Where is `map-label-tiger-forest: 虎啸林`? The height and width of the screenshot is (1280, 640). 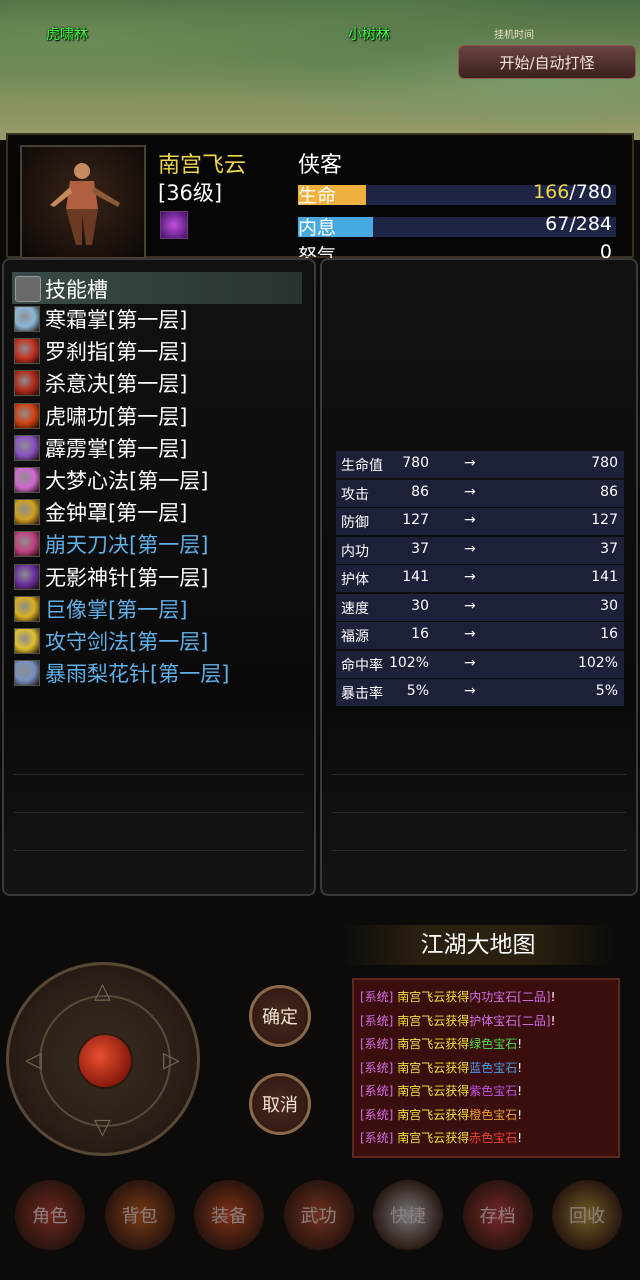
map-label-tiger-forest: 虎啸林 is located at coordinates (67, 35).